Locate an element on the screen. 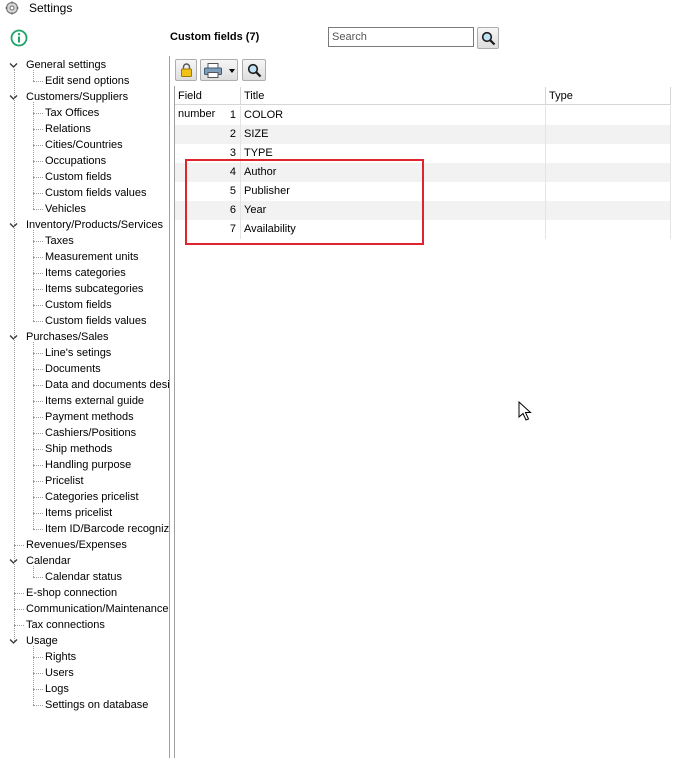 The height and width of the screenshot is (758, 679). tree-item: Edit send options is located at coordinates (87, 81).